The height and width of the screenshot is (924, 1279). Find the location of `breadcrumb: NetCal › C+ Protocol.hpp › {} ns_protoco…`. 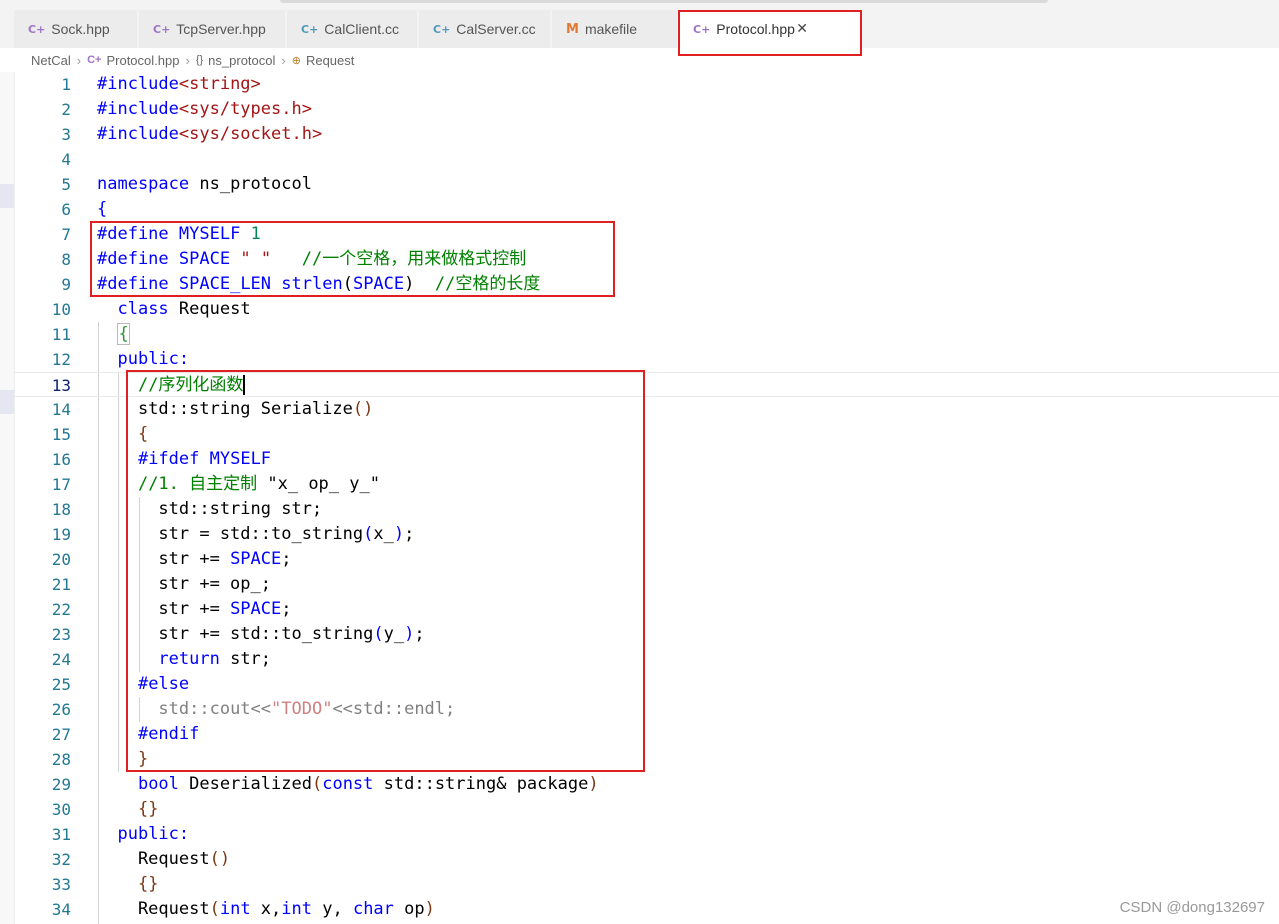

breadcrumb: NetCal › C+ Protocol.hpp › {} ns_protoco… is located at coordinates (639, 60).